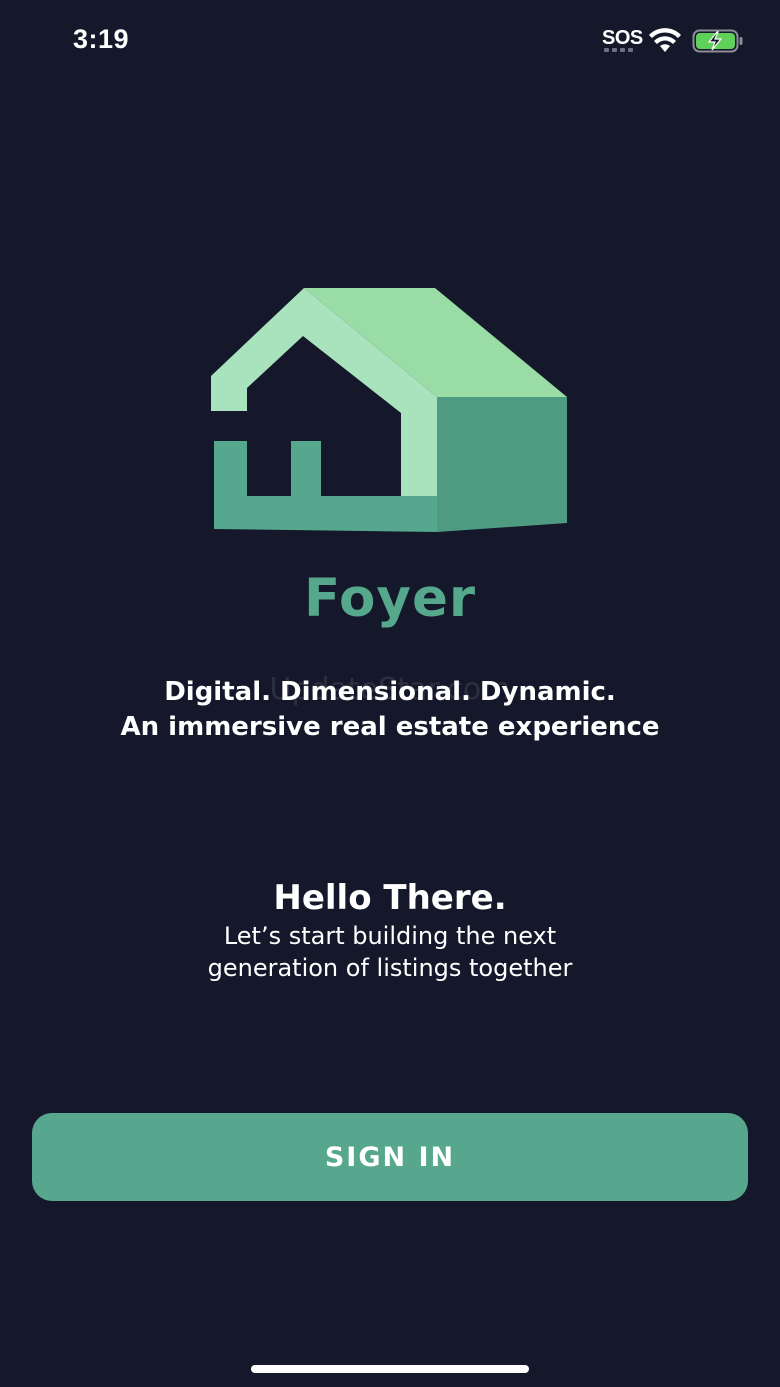 This screenshot has width=780, height=1387. I want to click on hello-subtitle-line-1: Let’s start building the next, so click(390, 936).